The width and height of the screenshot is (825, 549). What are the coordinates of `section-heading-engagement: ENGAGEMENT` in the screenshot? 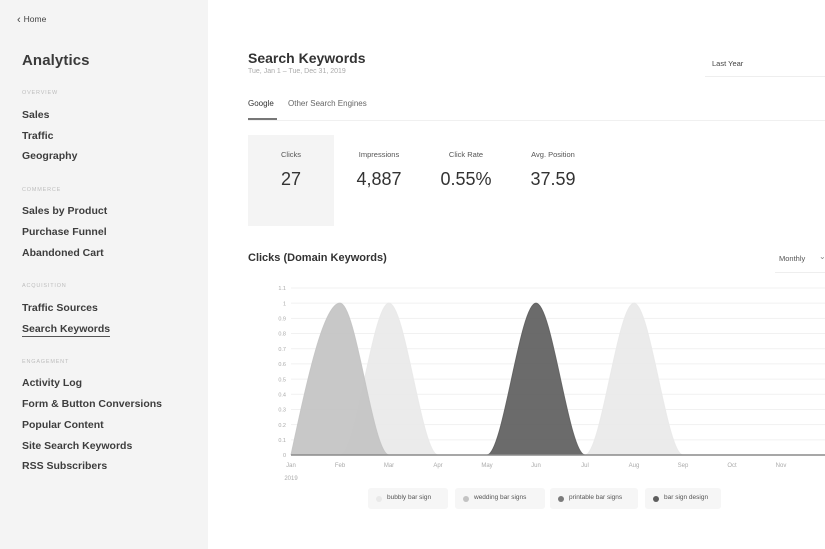 It's located at (46, 362).